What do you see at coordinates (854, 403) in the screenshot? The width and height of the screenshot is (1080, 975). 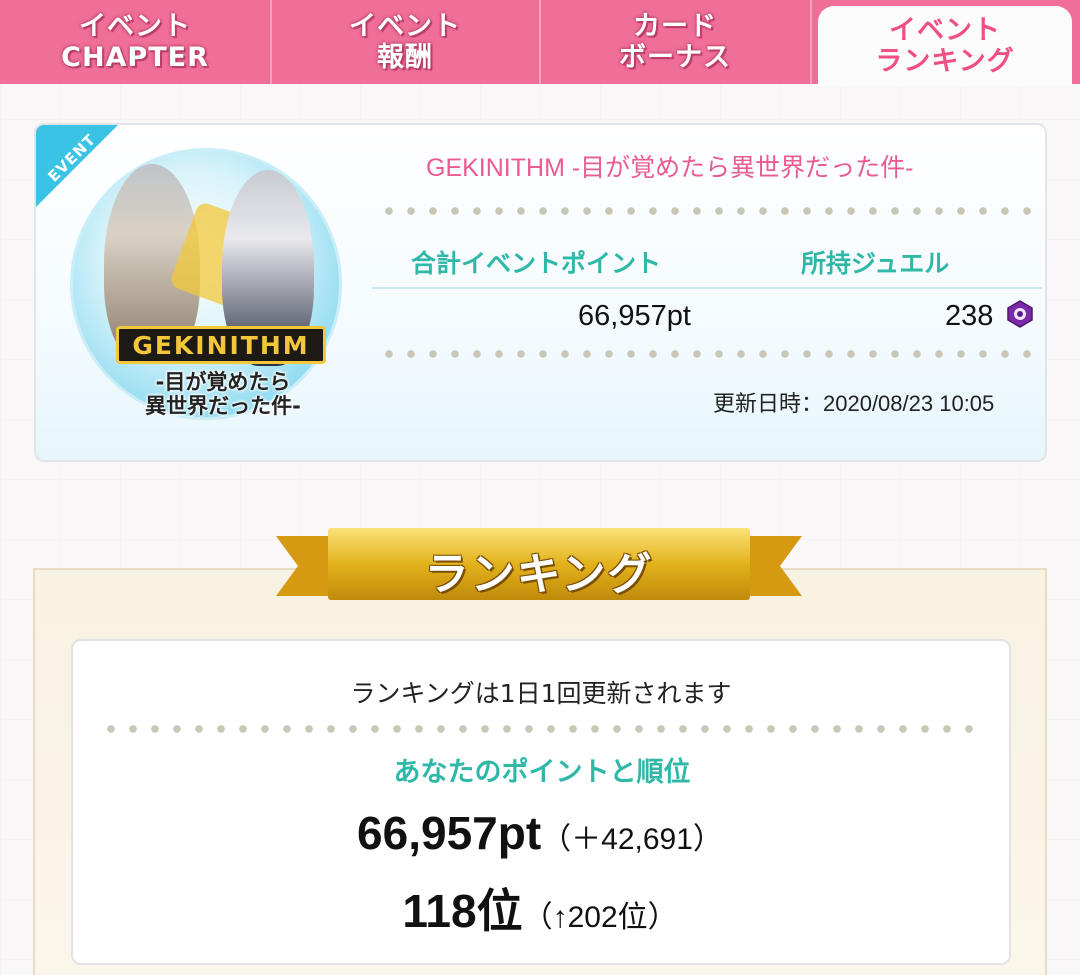 I see `last-updated: 更新日時：2020/08/23 10:05` at bounding box center [854, 403].